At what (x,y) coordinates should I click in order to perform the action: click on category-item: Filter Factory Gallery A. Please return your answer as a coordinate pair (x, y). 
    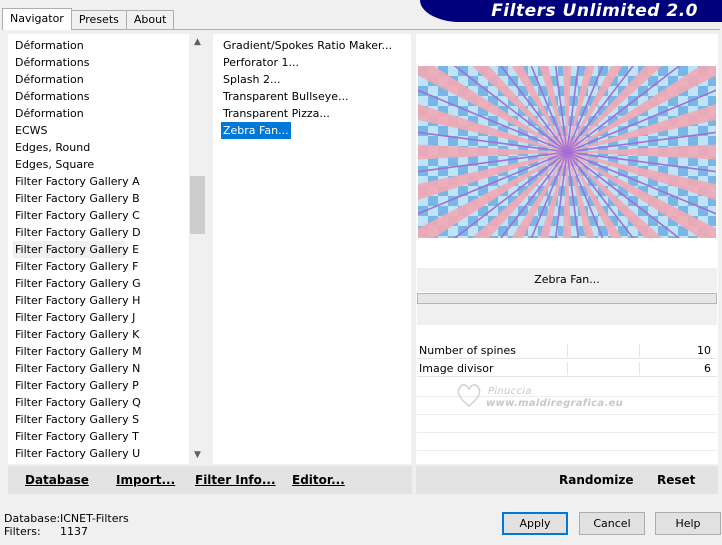
    Looking at the image, I should click on (100, 181).